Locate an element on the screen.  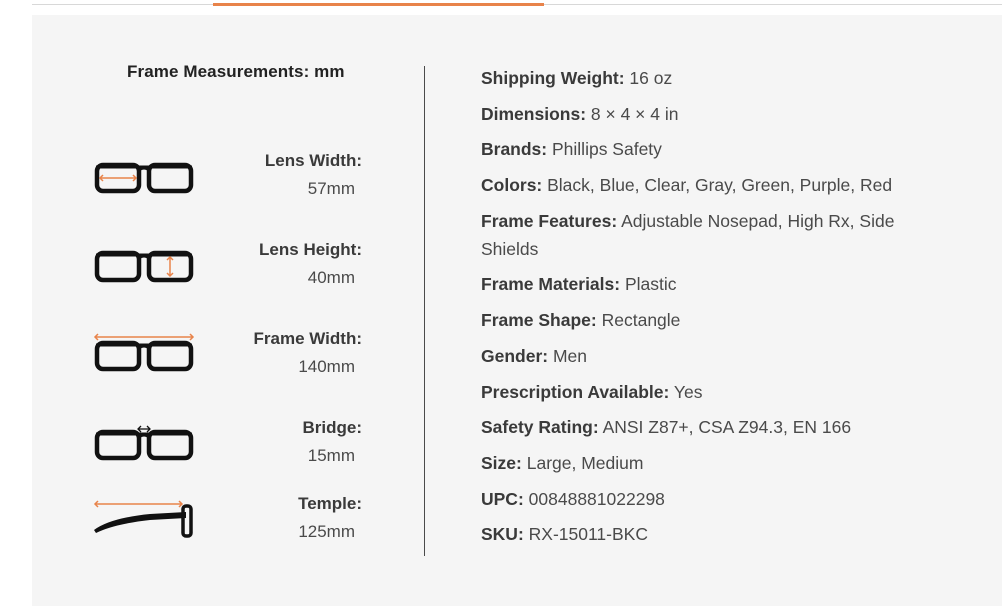
temple-icon is located at coordinates (143, 519).